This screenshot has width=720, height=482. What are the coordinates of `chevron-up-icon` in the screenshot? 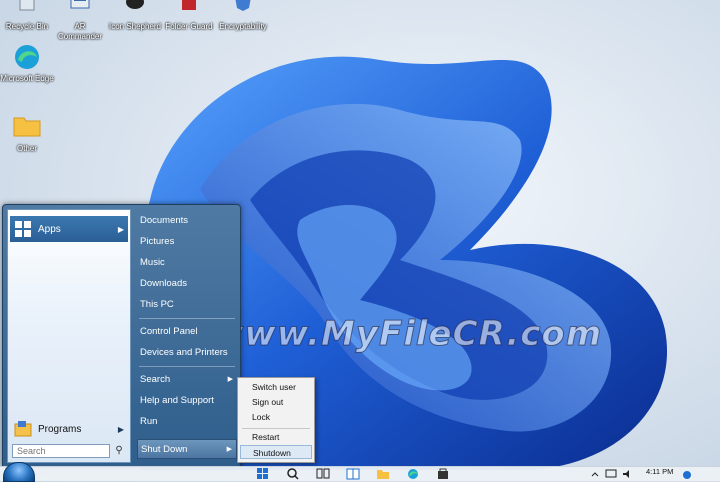 It's located at (595, 474).